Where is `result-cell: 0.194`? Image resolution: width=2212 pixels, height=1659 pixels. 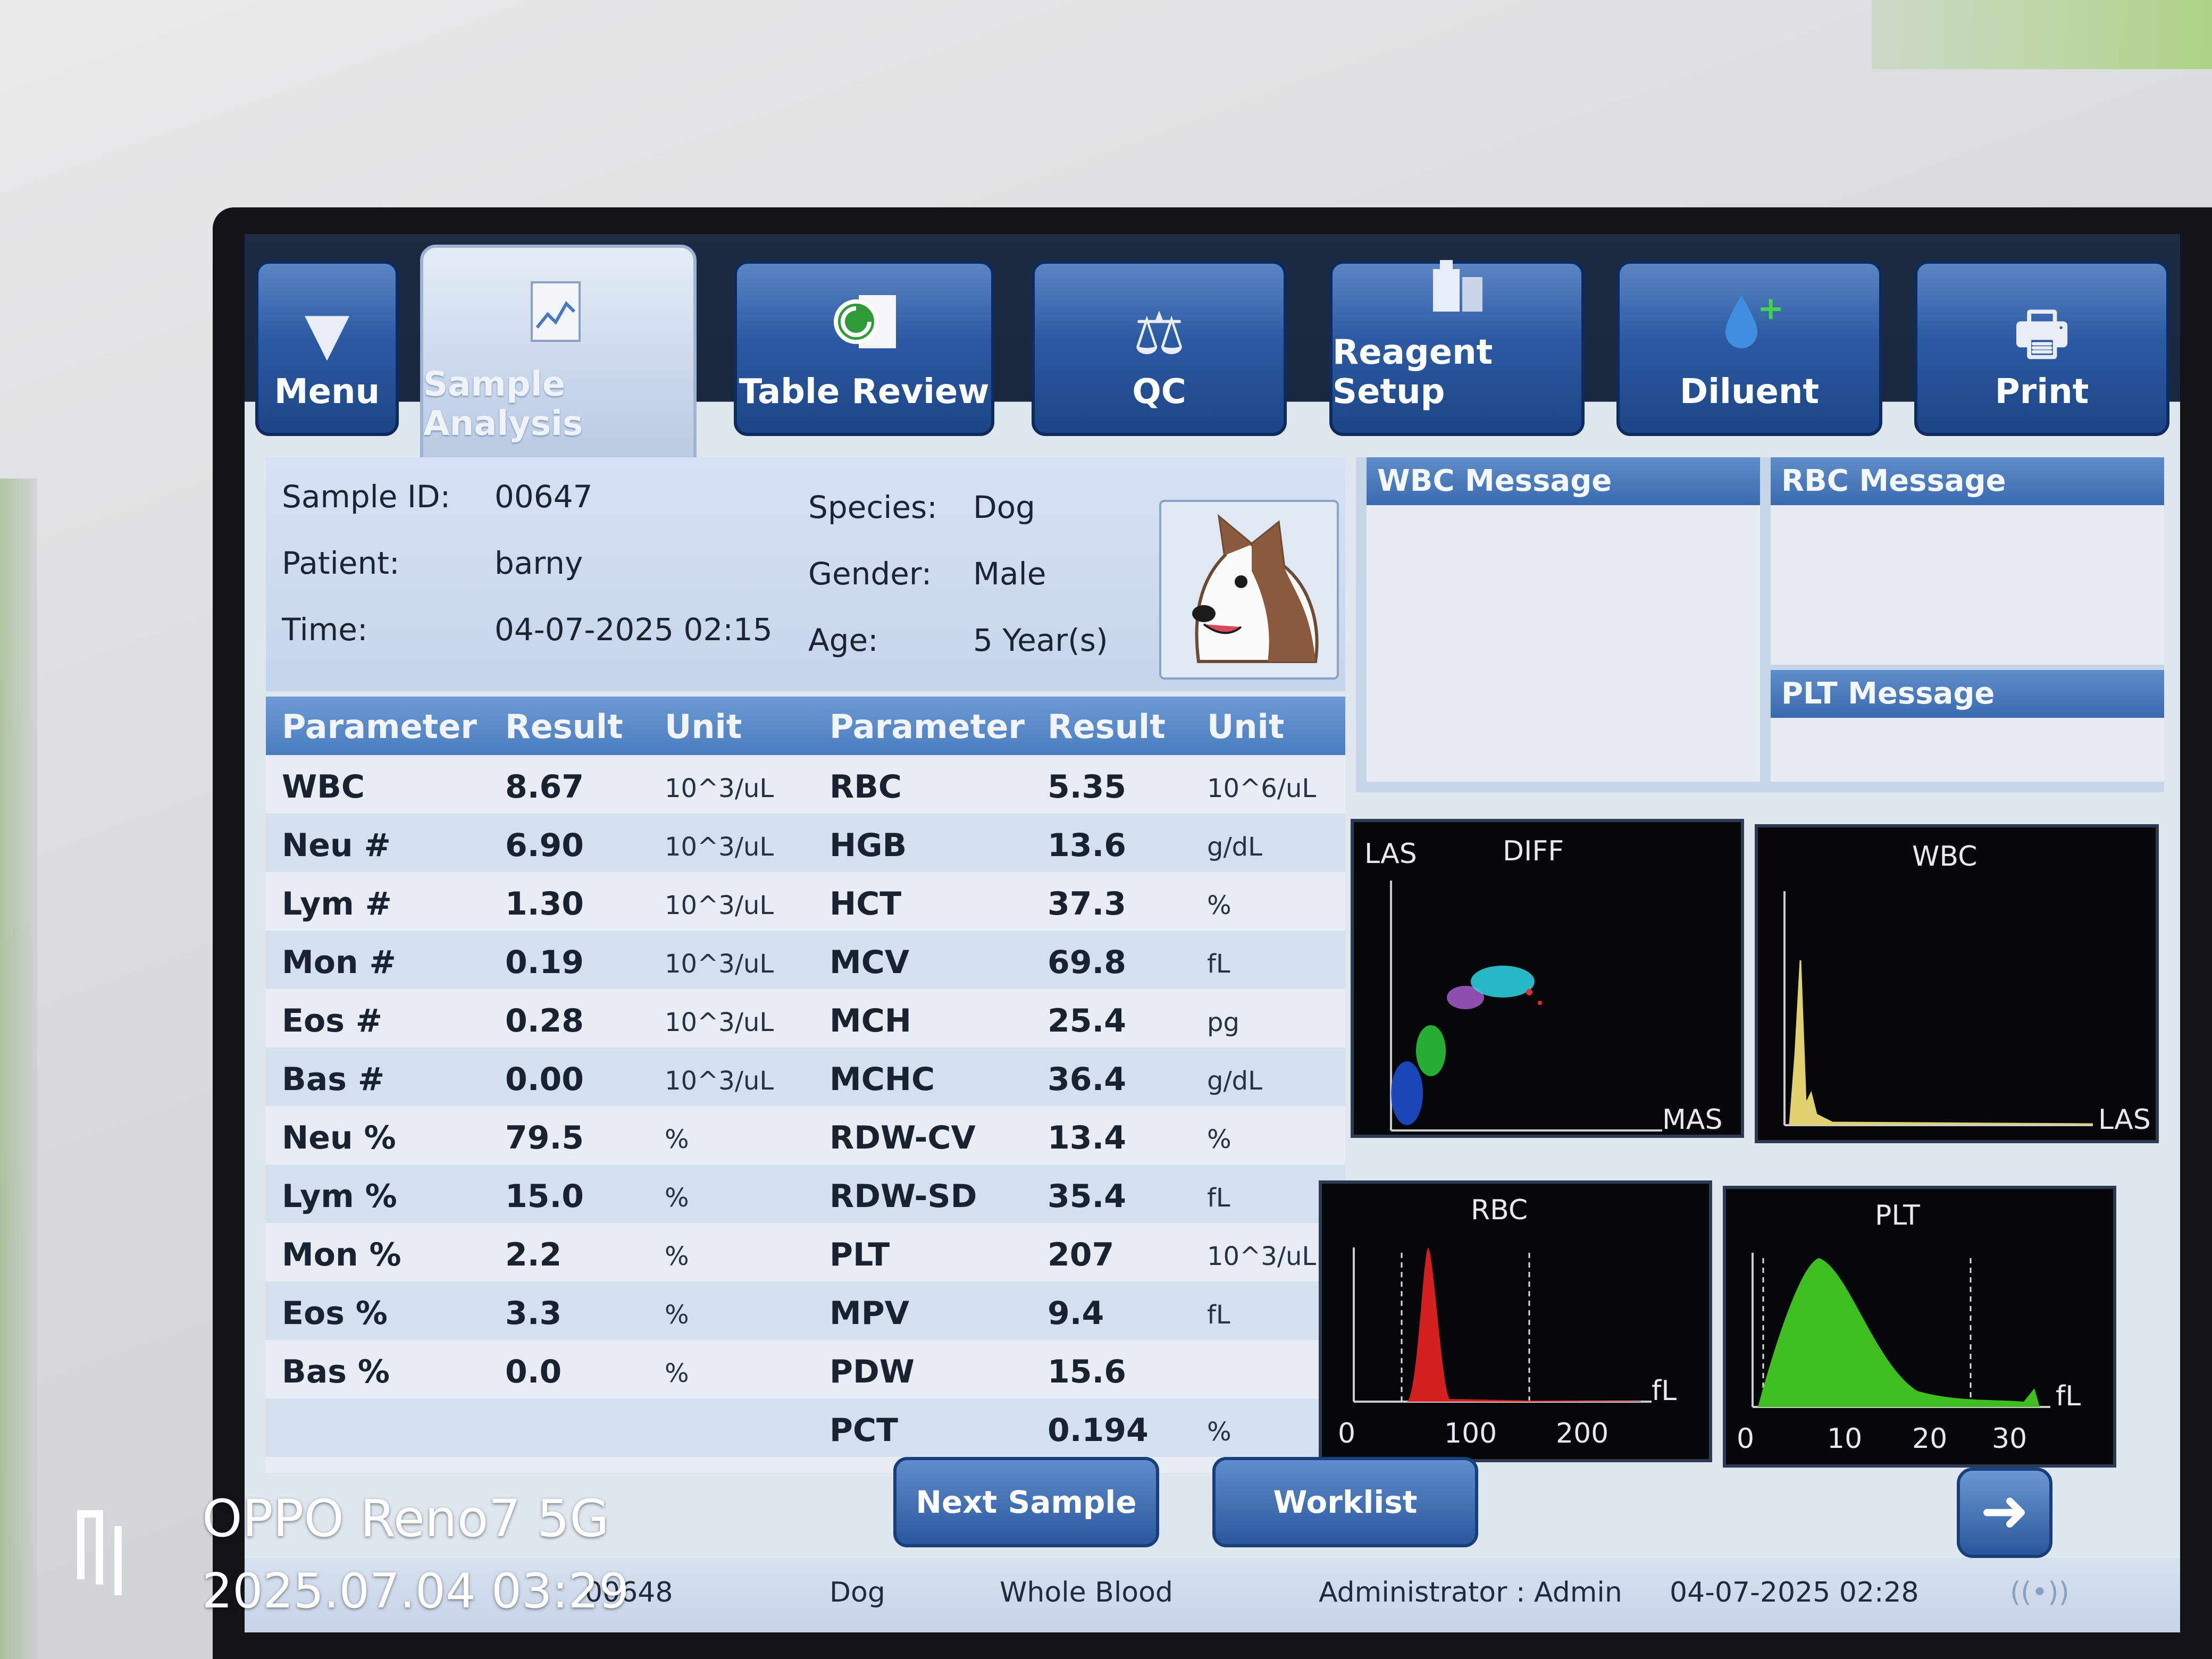
result-cell: 0.194 is located at coordinates (1098, 1430).